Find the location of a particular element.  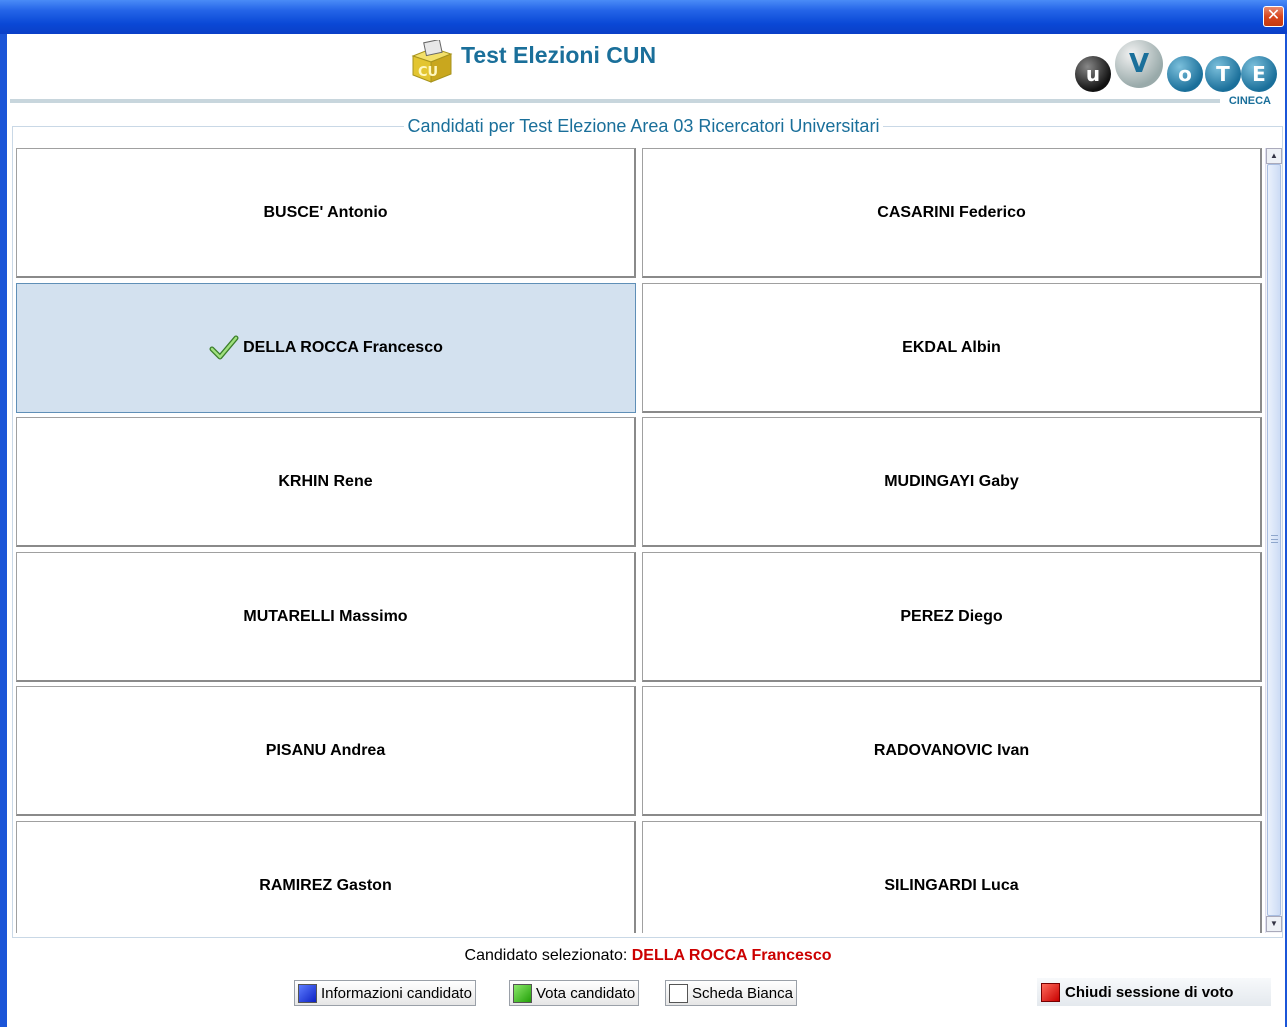

candidate-name: PEREZ Diego is located at coordinates (951, 616).